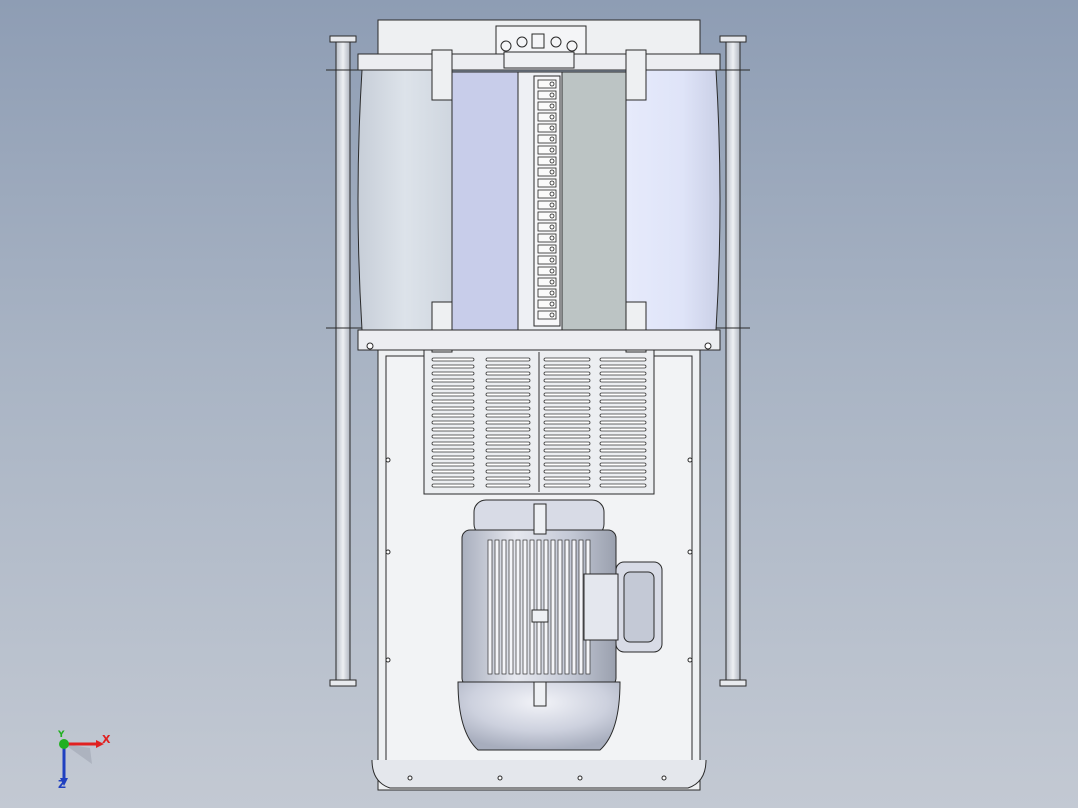 This screenshot has width=1078, height=808. I want to click on vent-grille, so click(539, 422).